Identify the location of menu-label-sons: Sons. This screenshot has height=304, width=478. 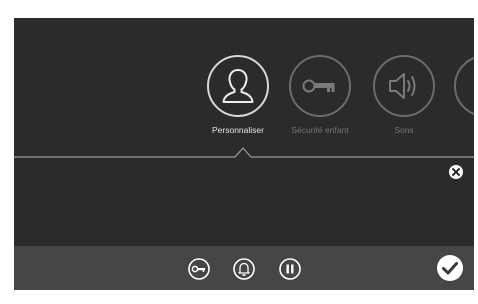
(404, 130).